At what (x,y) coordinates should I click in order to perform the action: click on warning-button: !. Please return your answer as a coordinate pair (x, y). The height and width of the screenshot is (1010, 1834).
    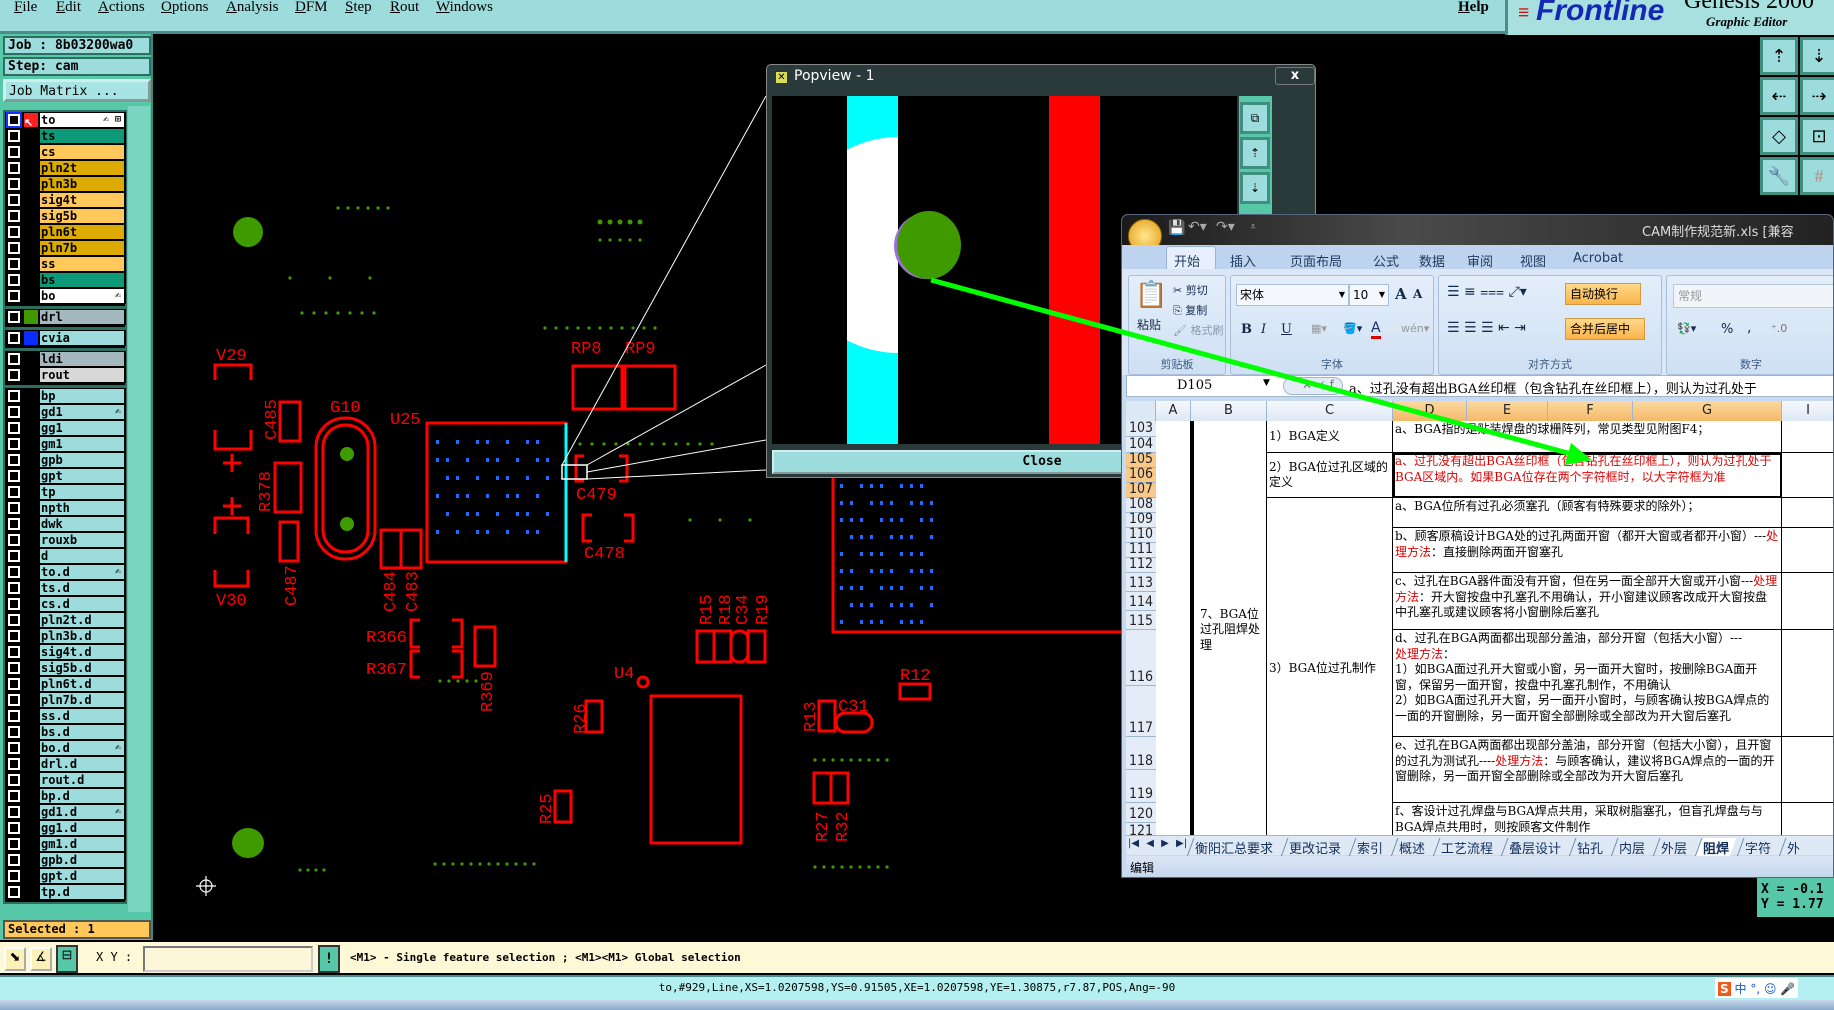
    Looking at the image, I should click on (329, 959).